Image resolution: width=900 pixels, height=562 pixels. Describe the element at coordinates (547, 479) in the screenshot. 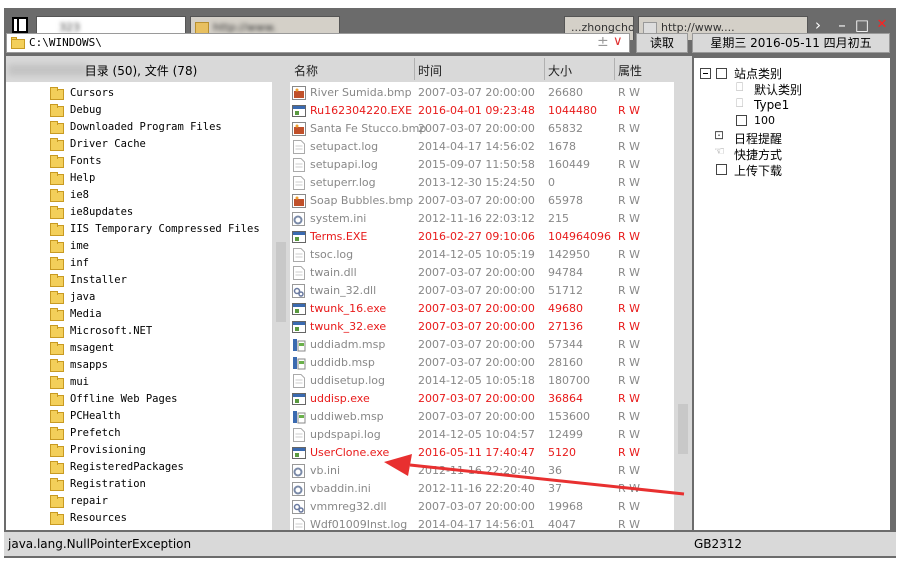

I see `annotation-arrow-line` at that location.